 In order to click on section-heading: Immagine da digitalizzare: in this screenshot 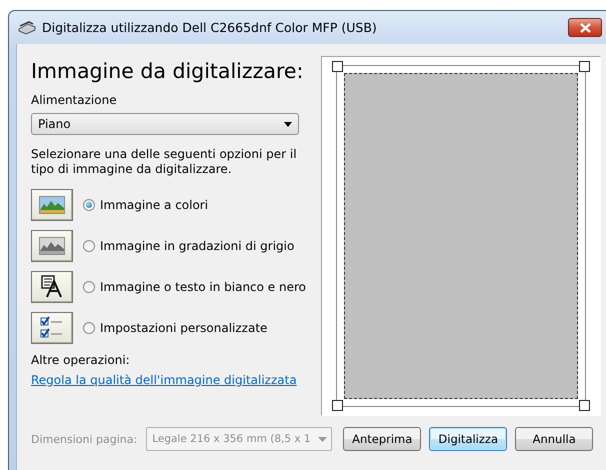, I will do `click(167, 71)`.